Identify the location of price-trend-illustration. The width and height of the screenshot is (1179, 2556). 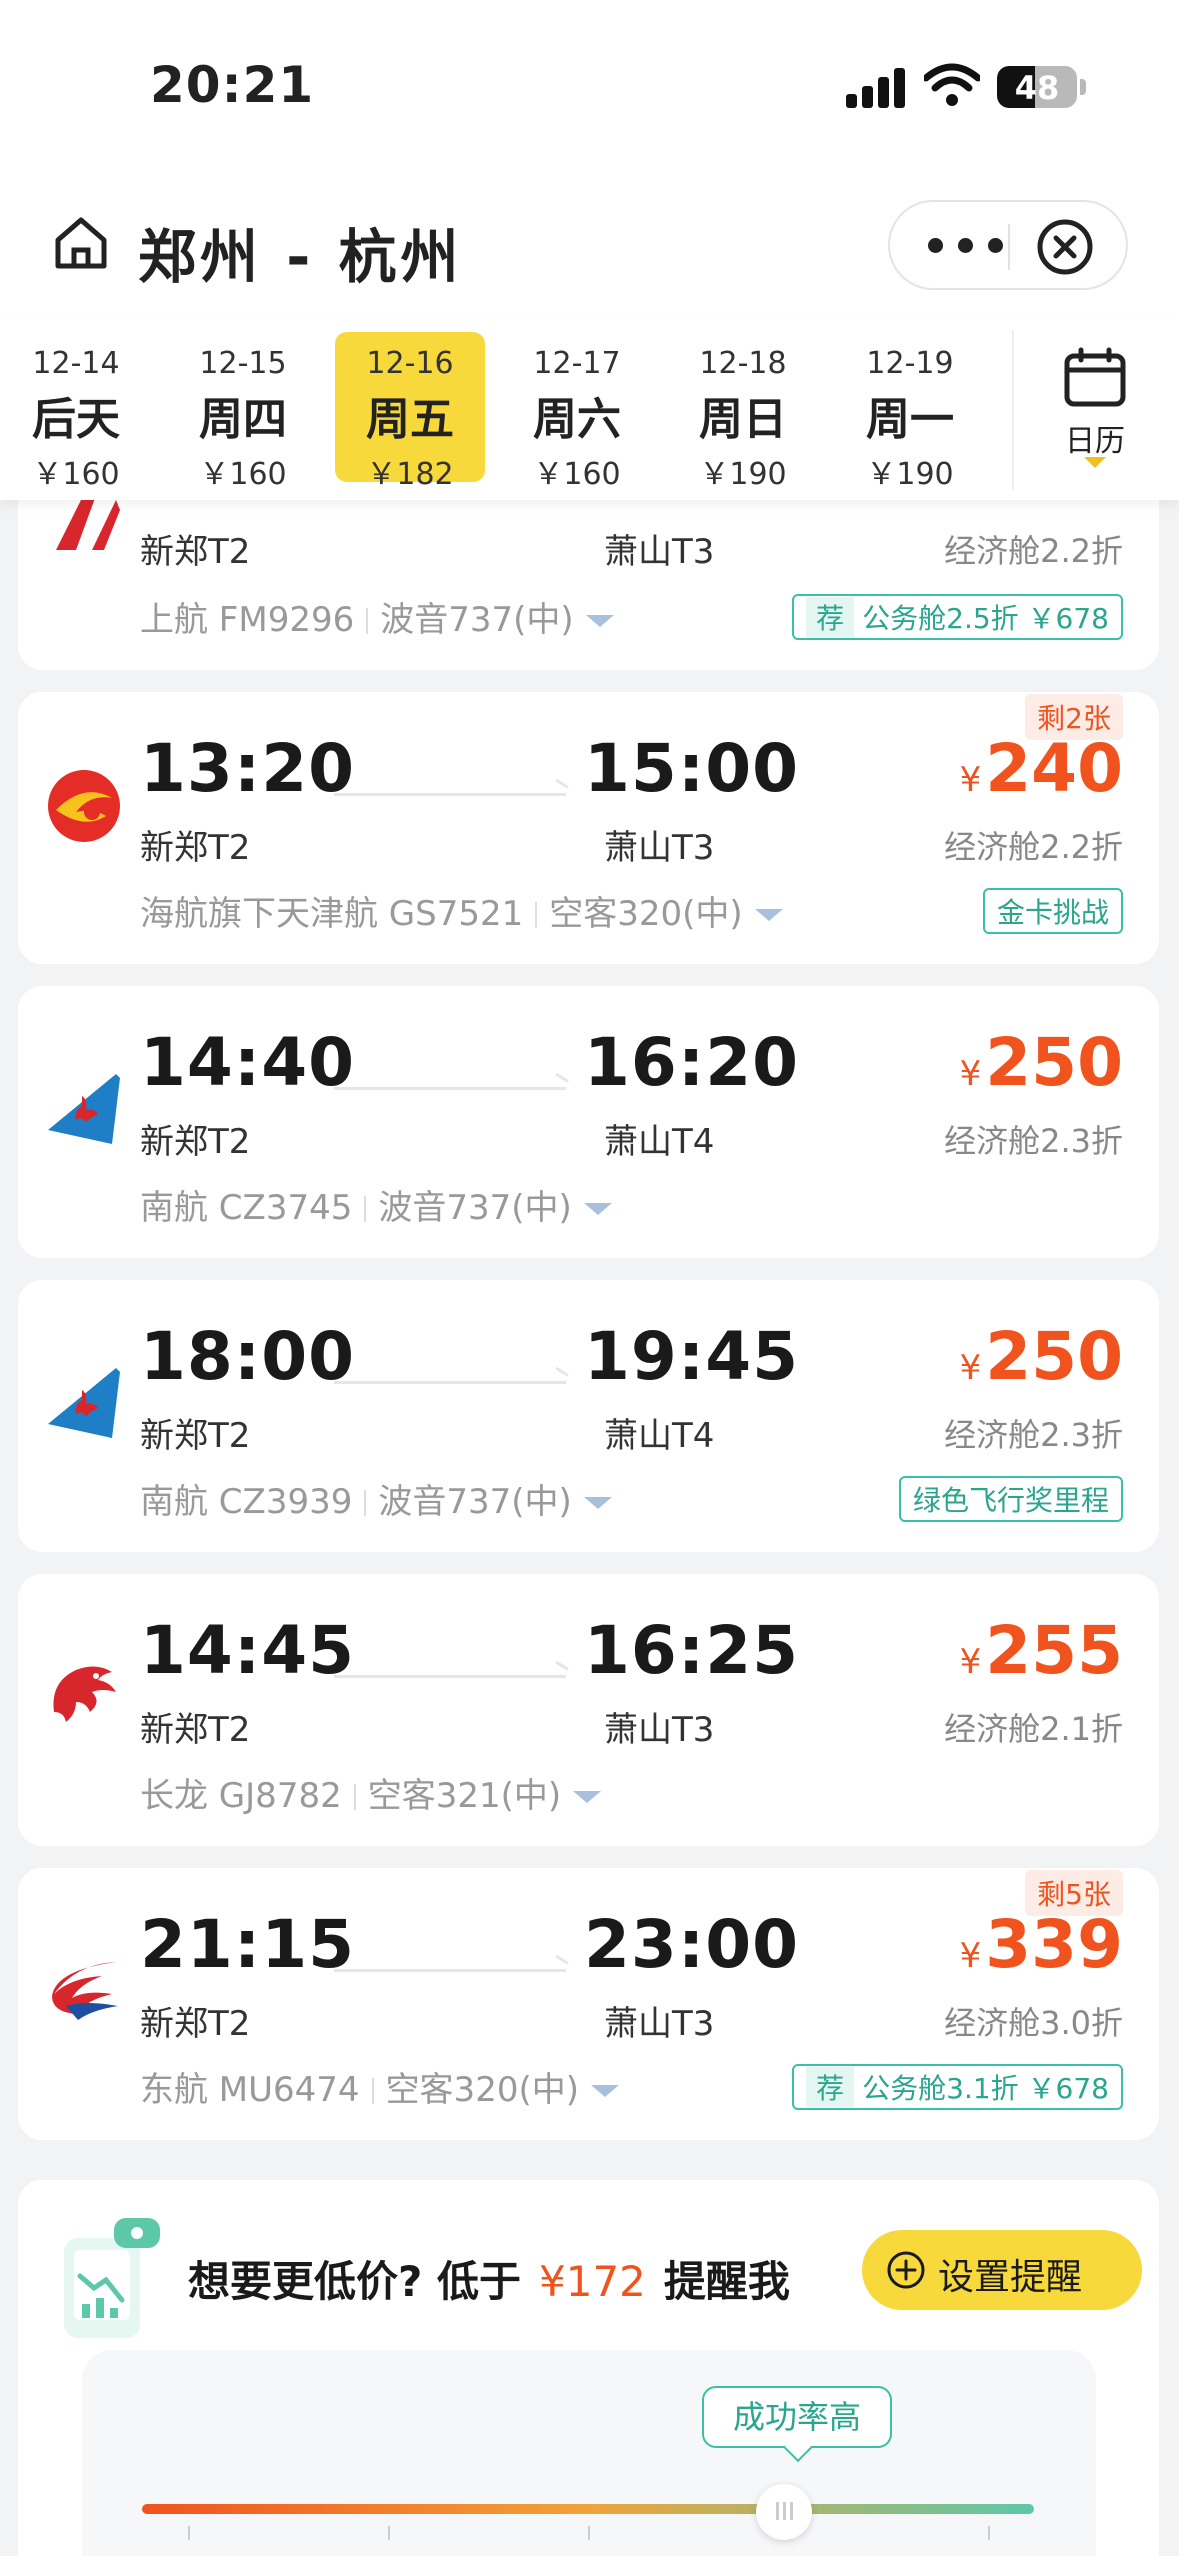
(112, 2278).